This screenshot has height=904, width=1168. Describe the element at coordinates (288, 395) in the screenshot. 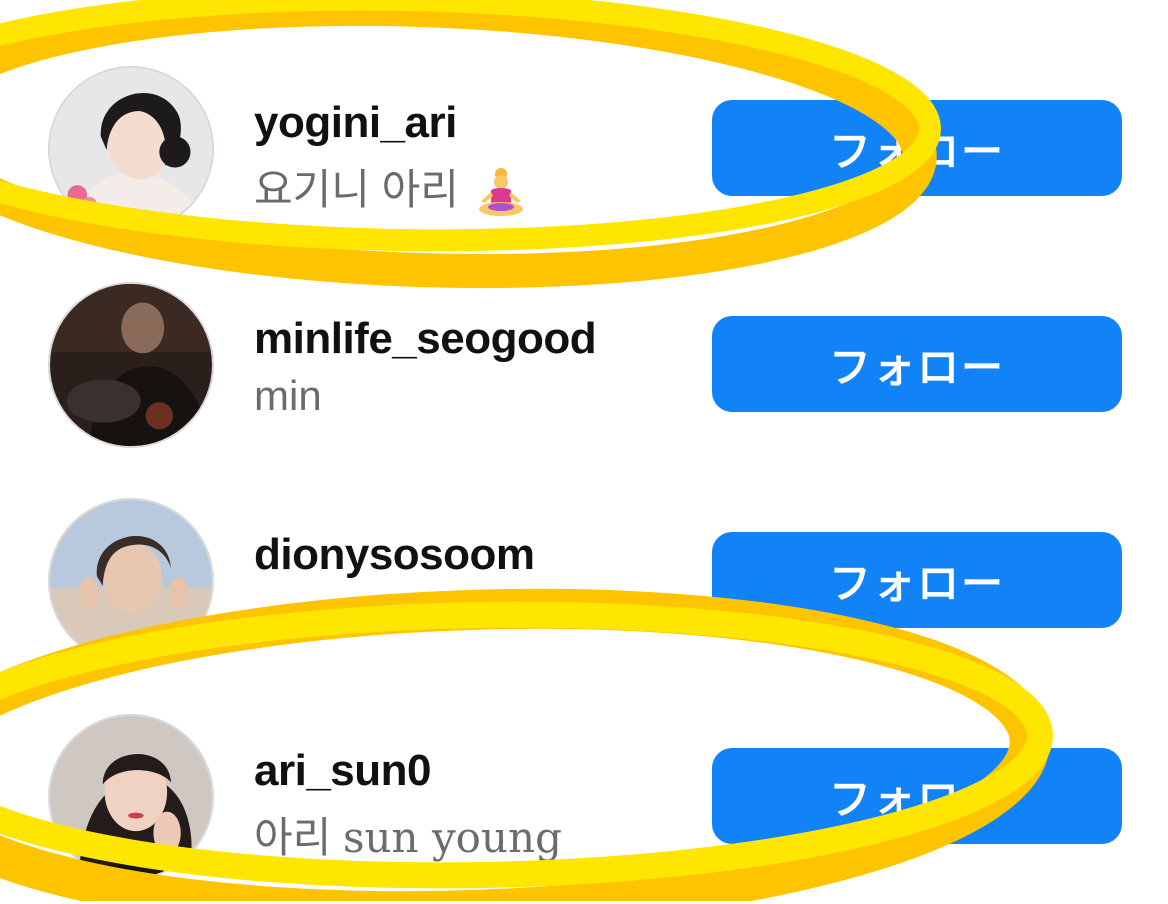

I see `display-name: min` at that location.